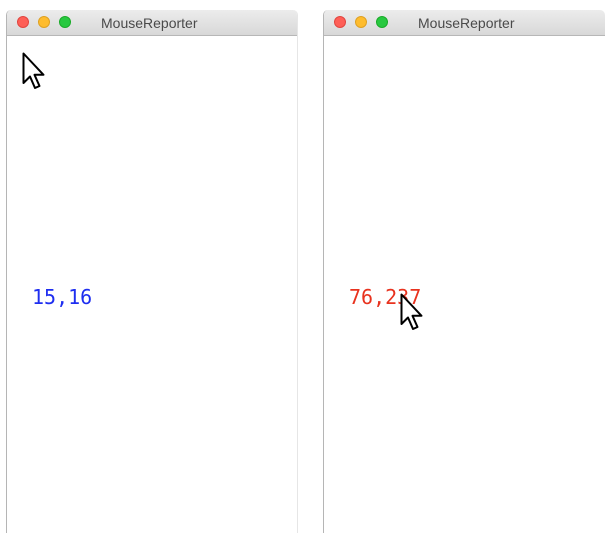 The width and height of the screenshot is (605, 533). What do you see at coordinates (62, 297) in the screenshot?
I see `mouse-coordinates-label: 15,16` at bounding box center [62, 297].